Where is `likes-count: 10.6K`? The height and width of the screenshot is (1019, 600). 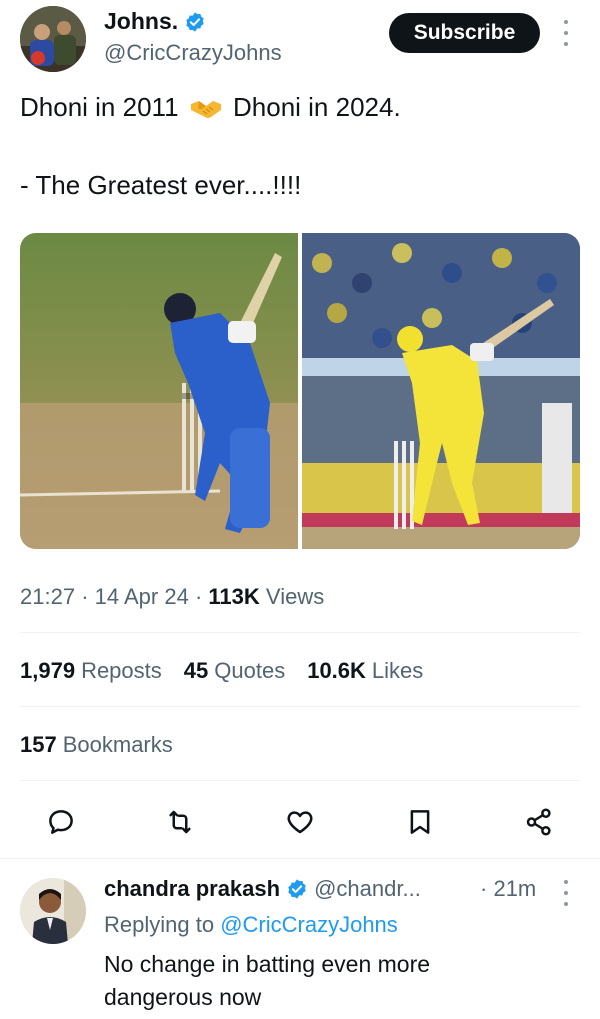
likes-count: 10.6K is located at coordinates (336, 670).